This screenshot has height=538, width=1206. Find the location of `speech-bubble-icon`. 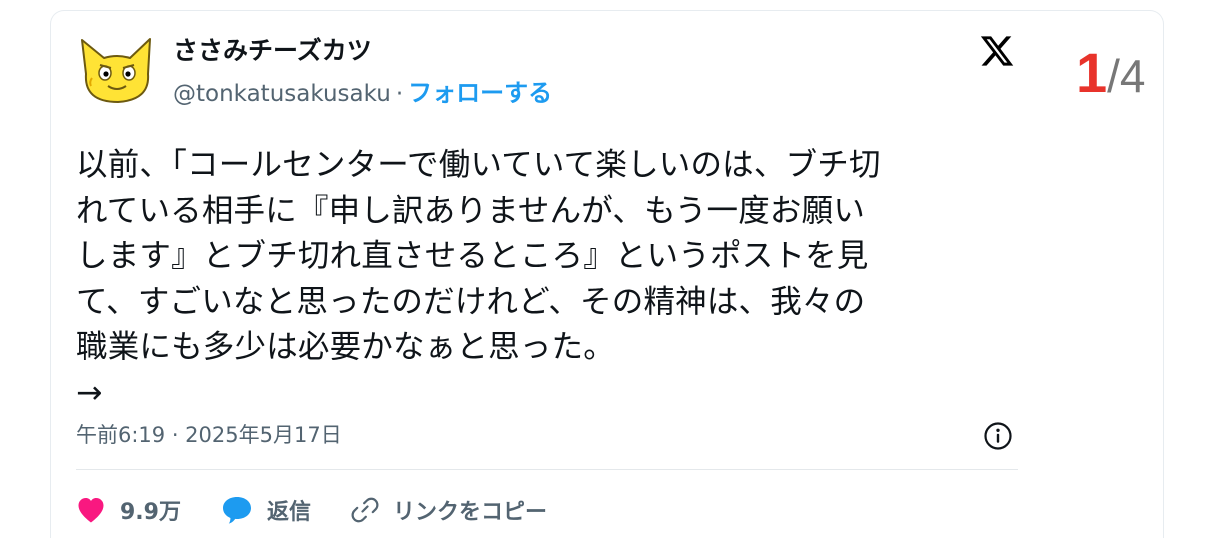

speech-bubble-icon is located at coordinates (236, 510).